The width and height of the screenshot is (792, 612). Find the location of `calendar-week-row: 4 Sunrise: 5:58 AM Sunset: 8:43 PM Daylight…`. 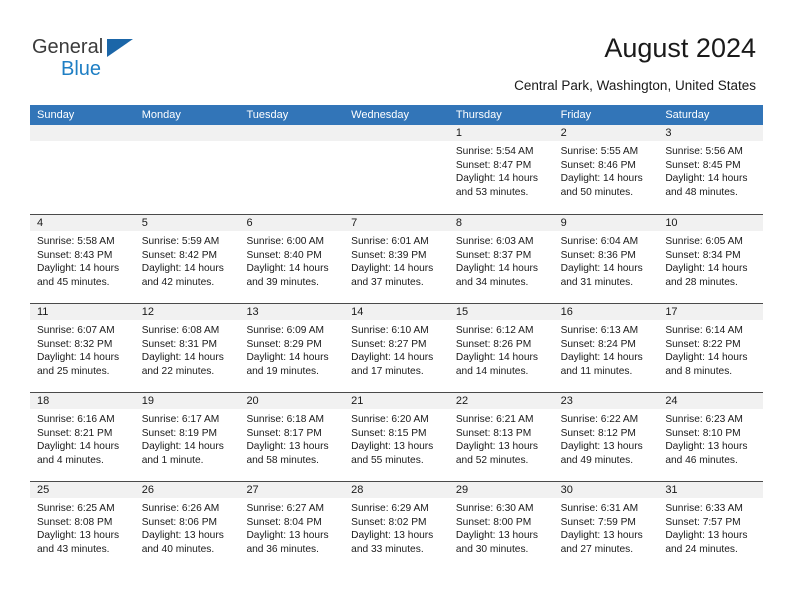

calendar-week-row: 4 Sunrise: 5:58 AM Sunset: 8:43 PM Daylight… is located at coordinates (397, 258).